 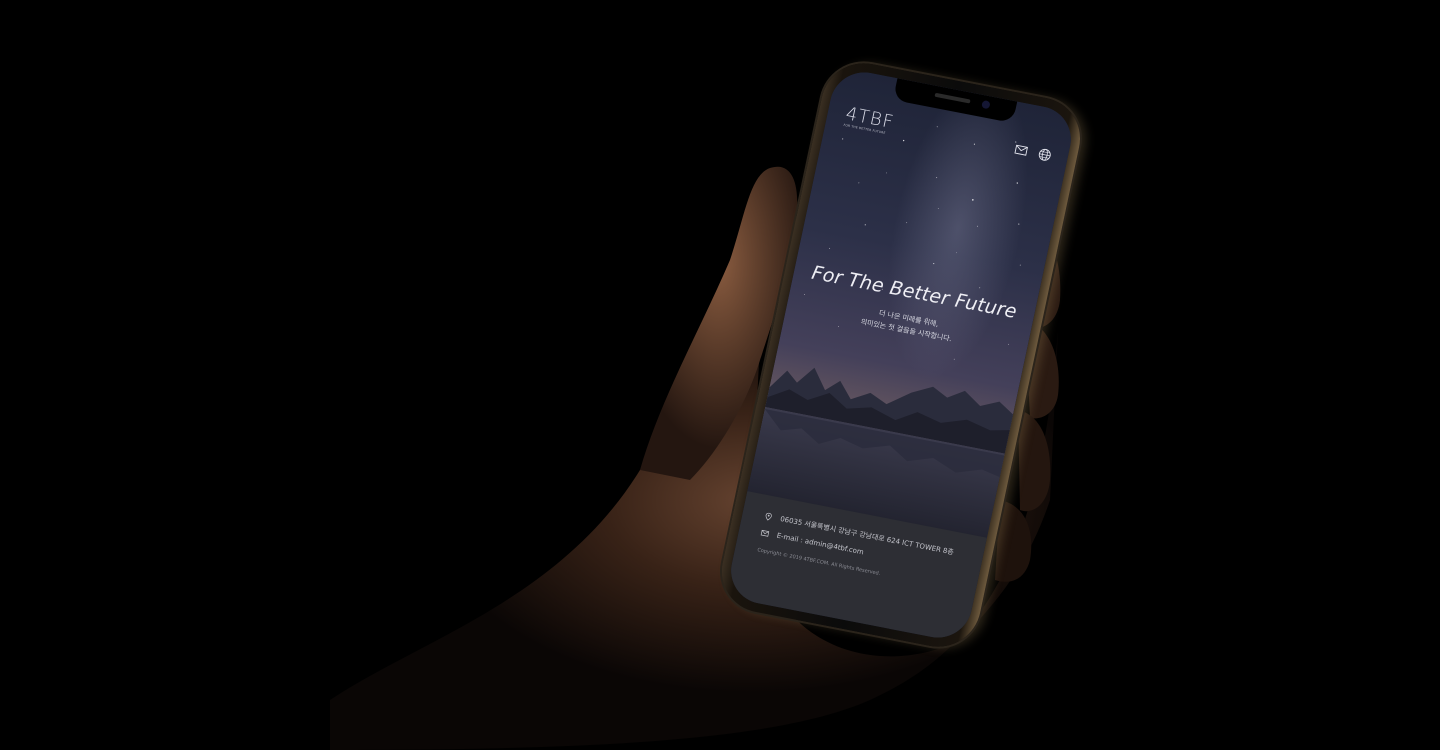 What do you see at coordinates (1044, 155) in the screenshot?
I see `globe-icon` at bounding box center [1044, 155].